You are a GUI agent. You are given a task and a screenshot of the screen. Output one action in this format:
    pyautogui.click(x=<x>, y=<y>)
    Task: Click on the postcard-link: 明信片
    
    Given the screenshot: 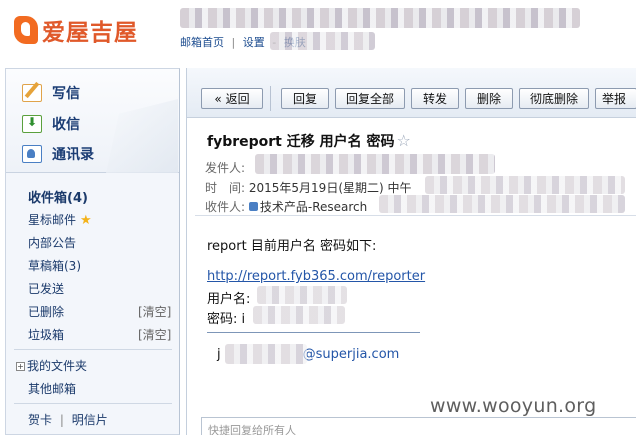 What is the action you would take?
    pyautogui.click(x=90, y=420)
    